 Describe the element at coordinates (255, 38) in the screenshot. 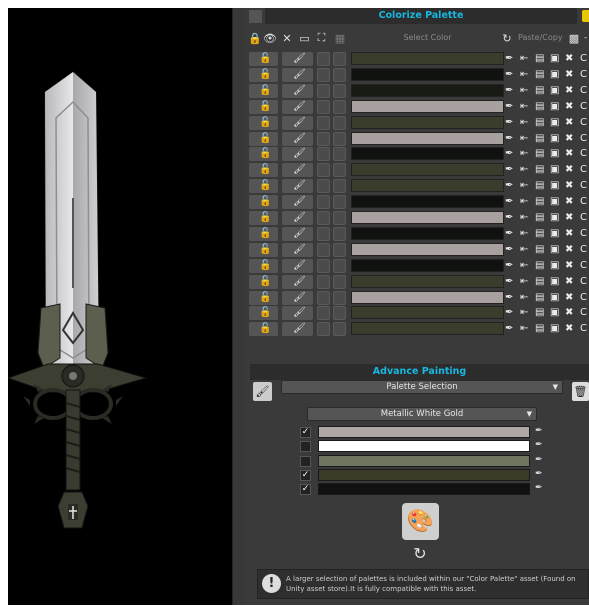

I see `lock-all-icon: 🔒` at that location.